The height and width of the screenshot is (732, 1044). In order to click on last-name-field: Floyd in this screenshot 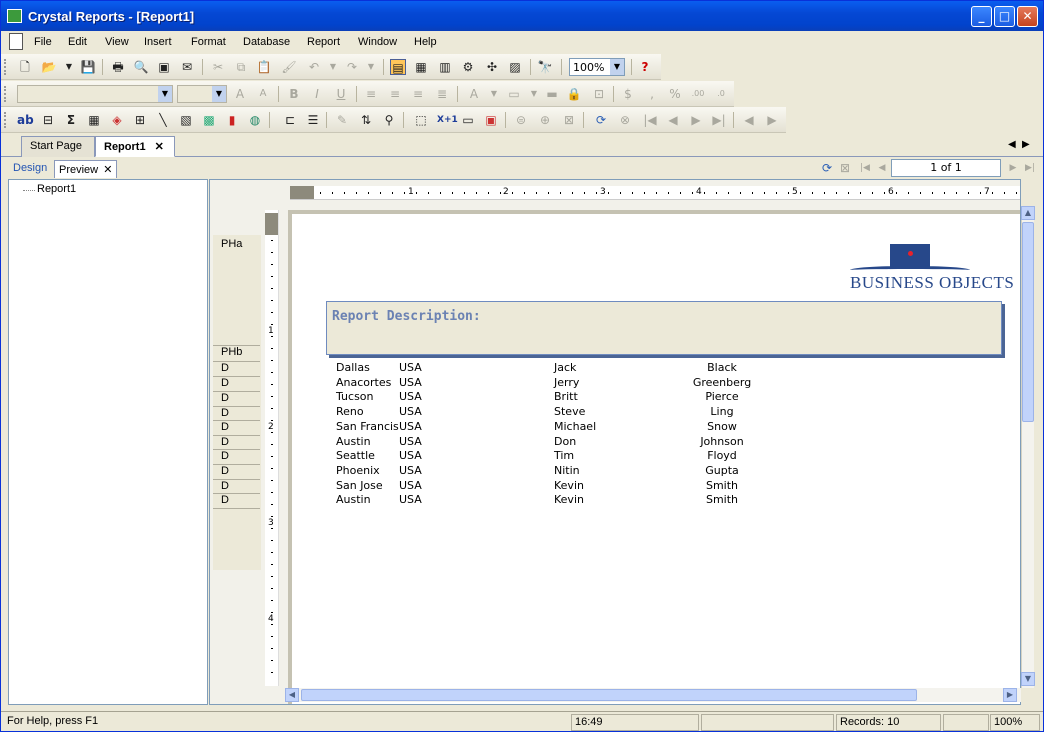, I will do `click(722, 455)`.